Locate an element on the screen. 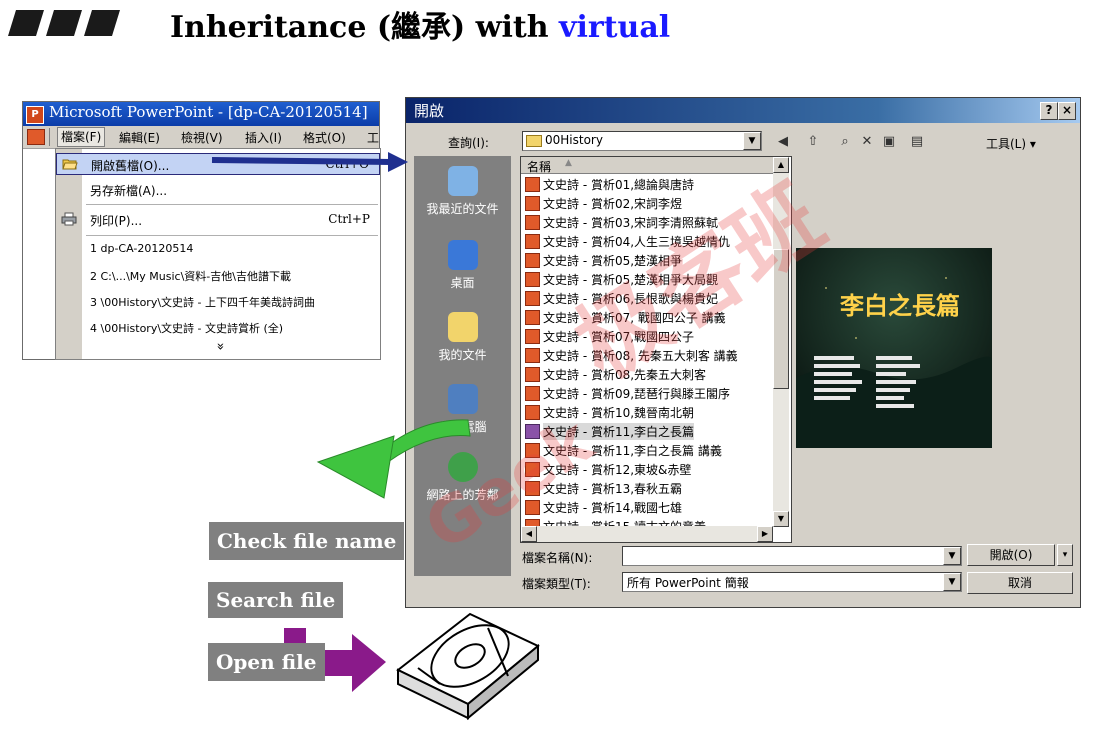 This screenshot has height=731, width=1098. recent-file-label: 2 C:\...\My Music\資料-吉他\吉他譜下載 is located at coordinates (190, 276).